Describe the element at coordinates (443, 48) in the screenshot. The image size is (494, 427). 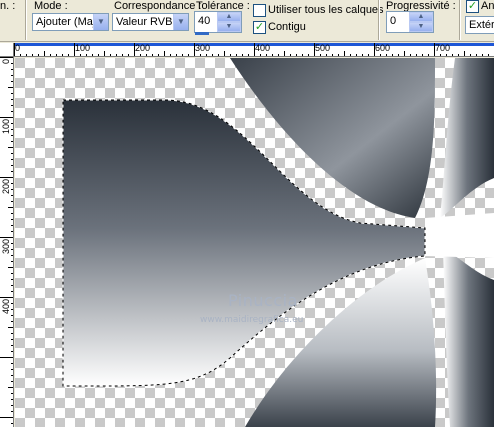
I see `ruler-label: 700` at that location.